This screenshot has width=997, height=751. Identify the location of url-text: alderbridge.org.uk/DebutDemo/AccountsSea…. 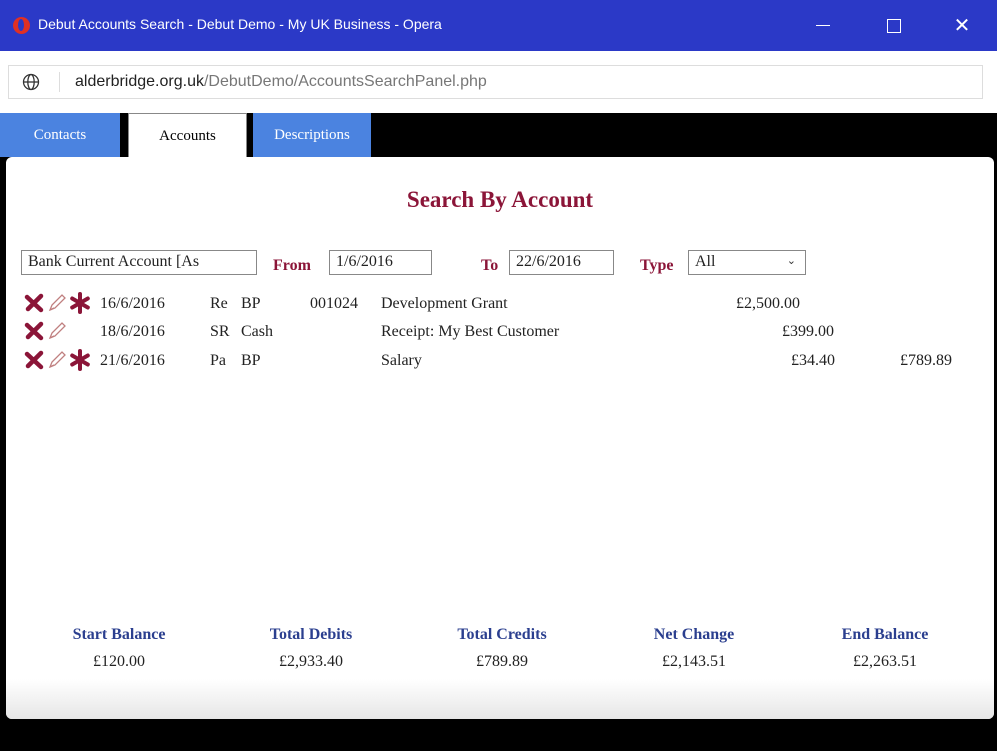
(281, 82).